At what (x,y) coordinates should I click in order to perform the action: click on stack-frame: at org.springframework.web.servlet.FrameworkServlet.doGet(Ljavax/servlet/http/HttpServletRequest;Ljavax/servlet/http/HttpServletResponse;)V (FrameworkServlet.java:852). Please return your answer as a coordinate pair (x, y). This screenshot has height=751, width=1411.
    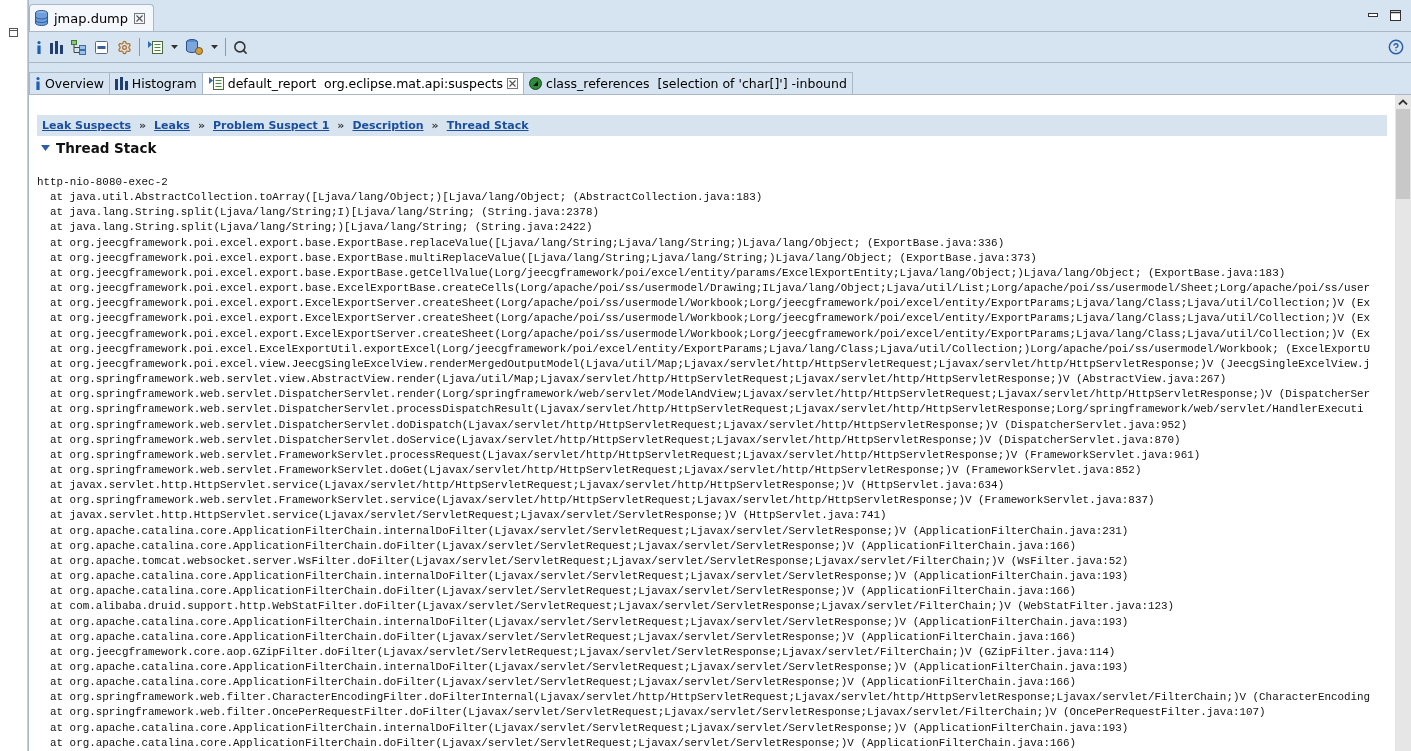
    Looking at the image, I should click on (712, 470).